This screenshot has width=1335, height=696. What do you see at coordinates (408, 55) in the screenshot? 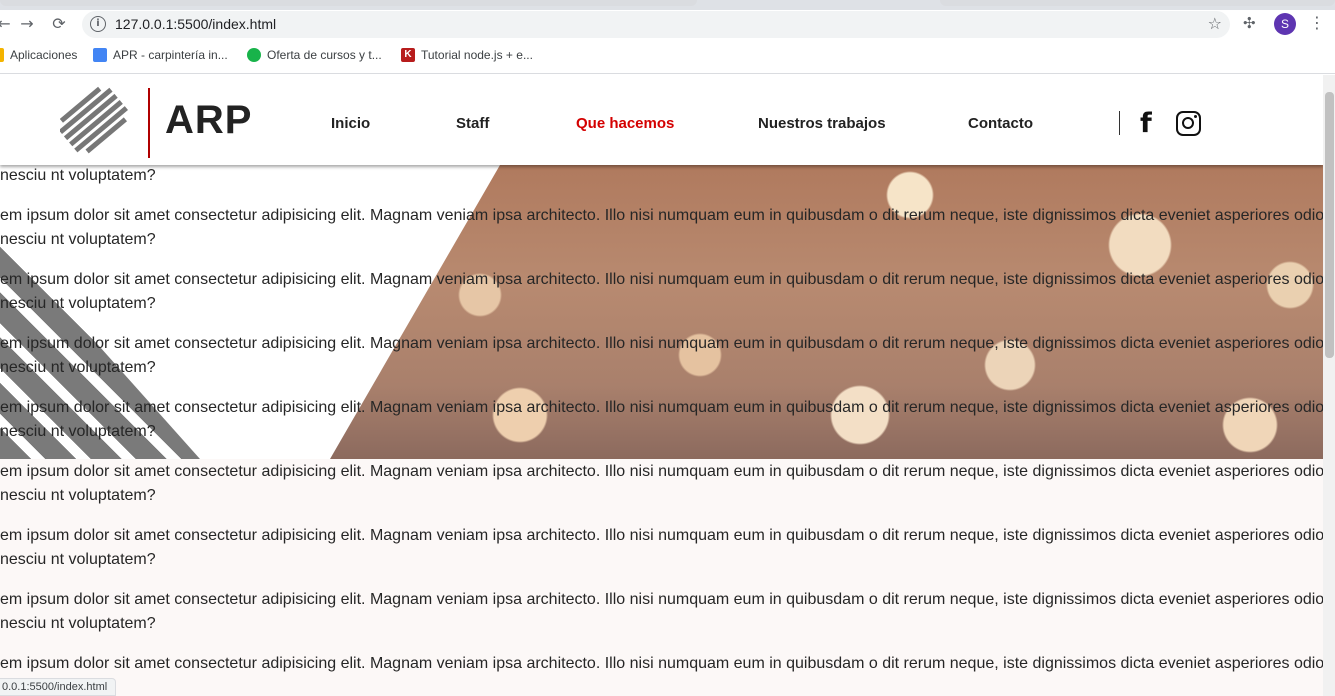
I see `k-site-icon: K` at bounding box center [408, 55].